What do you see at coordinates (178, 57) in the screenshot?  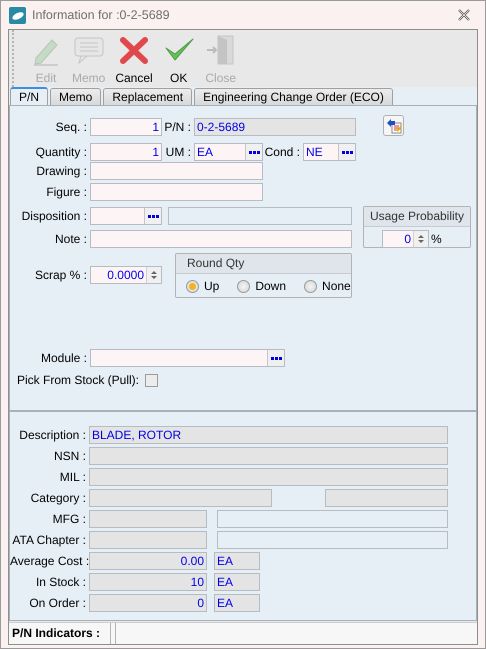 I see `ok-button: OK` at bounding box center [178, 57].